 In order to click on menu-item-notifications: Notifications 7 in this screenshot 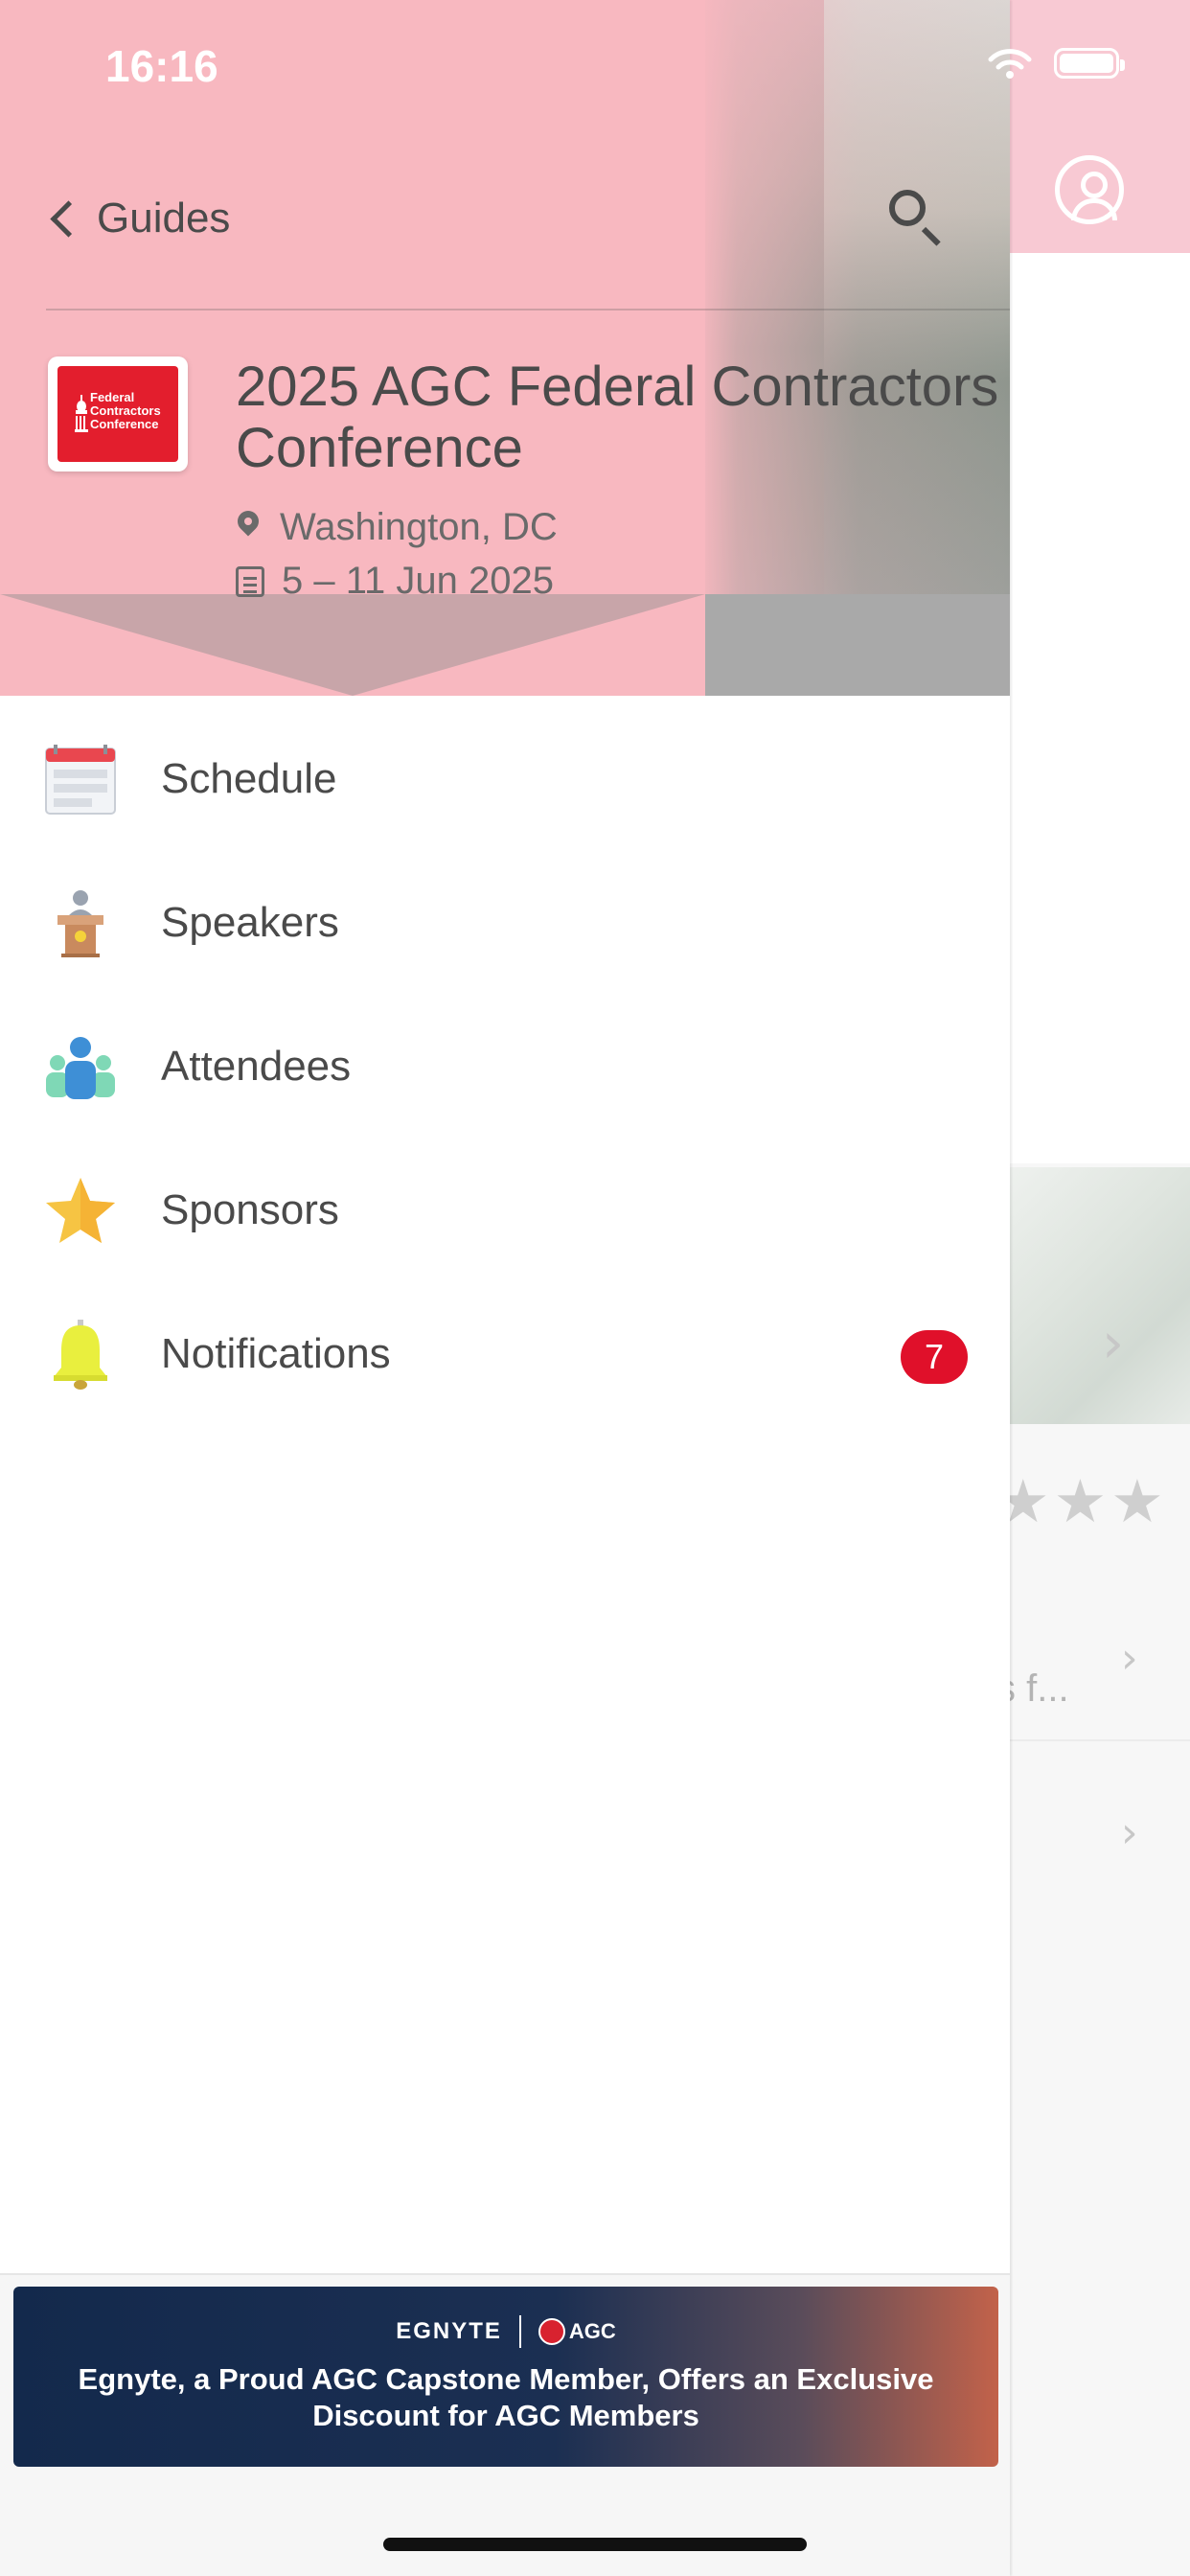, I will do `click(505, 1354)`.